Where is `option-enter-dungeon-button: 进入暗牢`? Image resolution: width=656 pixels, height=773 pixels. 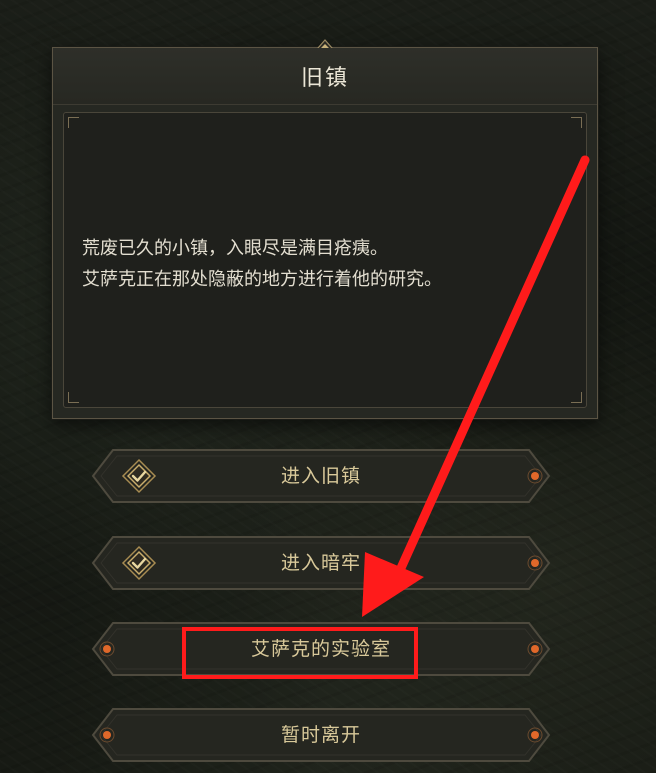 option-enter-dungeon-button: 进入暗牢 is located at coordinates (321, 563).